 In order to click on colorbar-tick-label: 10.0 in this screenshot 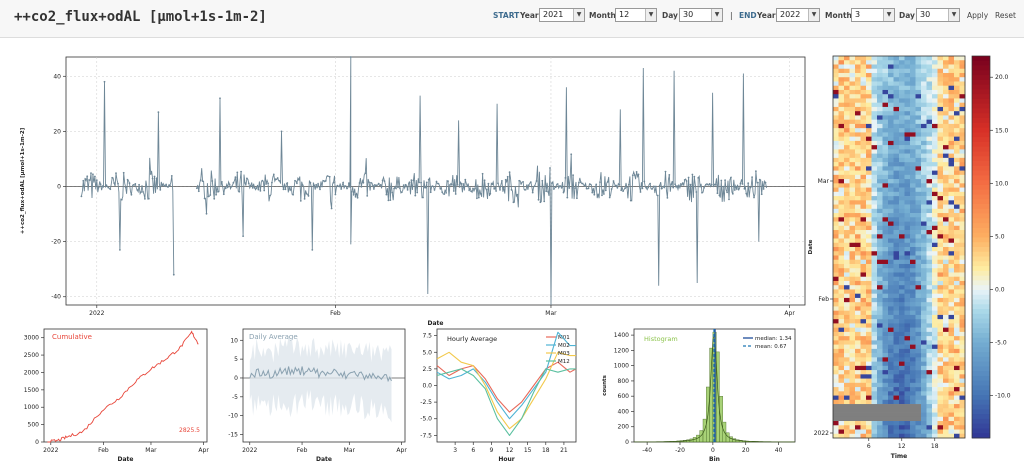, I will do `click(1002, 183)`.